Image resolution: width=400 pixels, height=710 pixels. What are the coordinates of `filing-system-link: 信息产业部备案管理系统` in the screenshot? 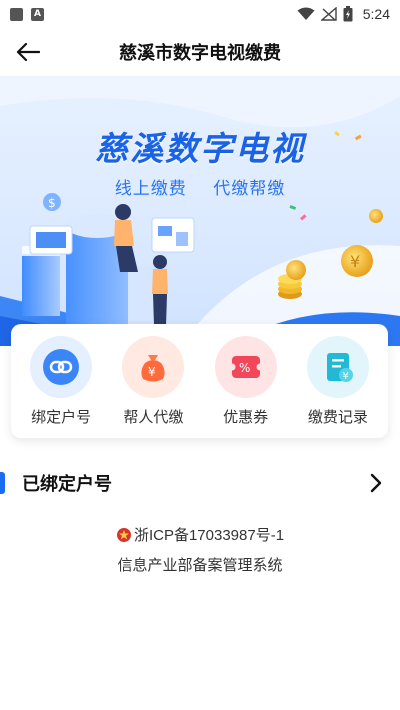 It's located at (200, 564).